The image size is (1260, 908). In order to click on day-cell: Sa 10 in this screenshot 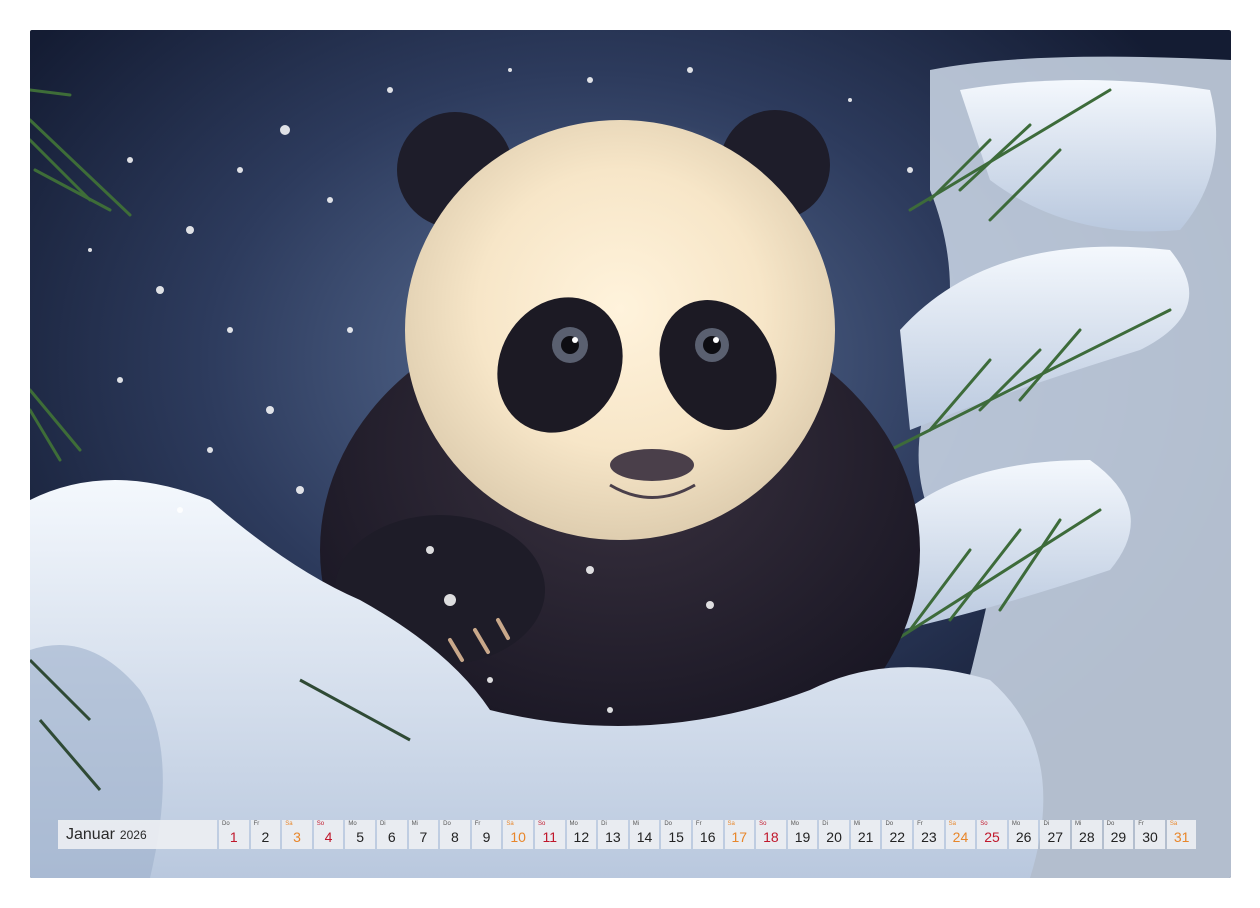, I will do `click(518, 834)`.